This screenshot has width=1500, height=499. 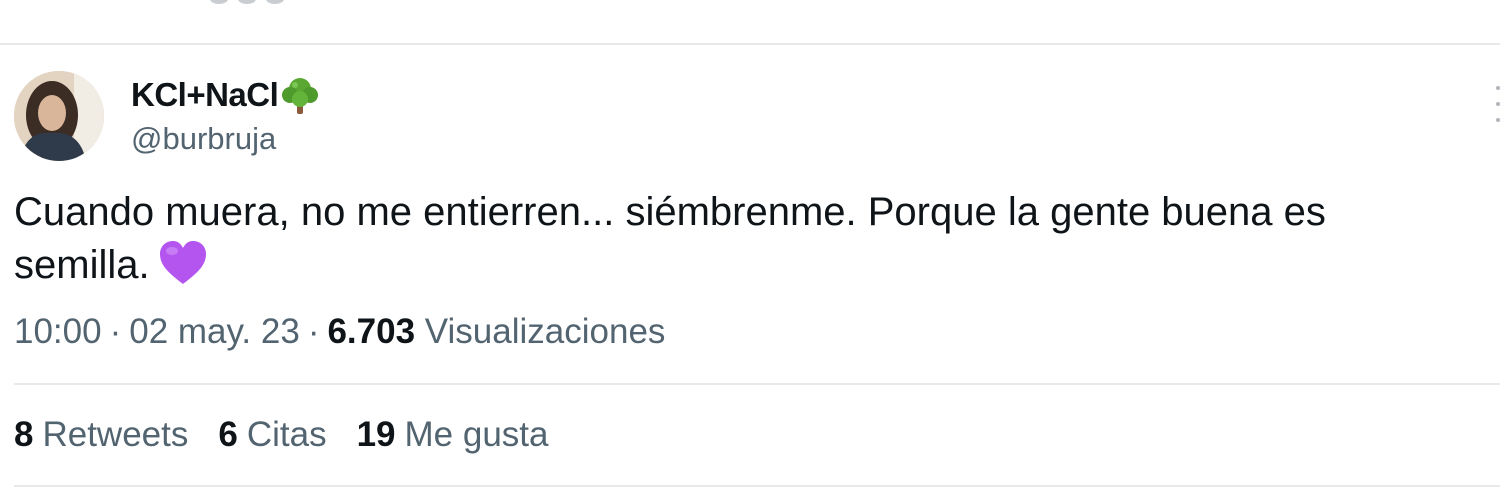 What do you see at coordinates (286, 434) in the screenshot?
I see `quotes-label: Citas` at bounding box center [286, 434].